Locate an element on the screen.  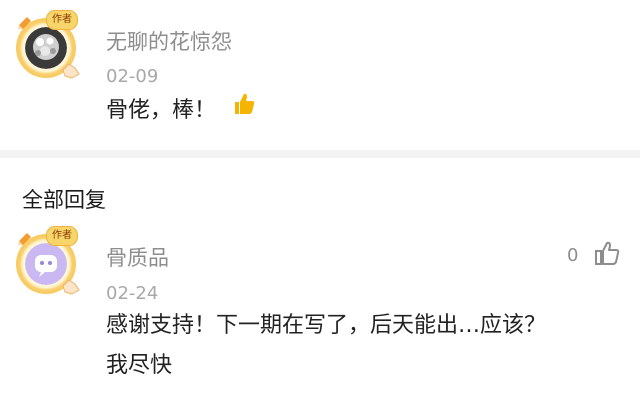
thumbs-up-icon is located at coordinates (607, 253).